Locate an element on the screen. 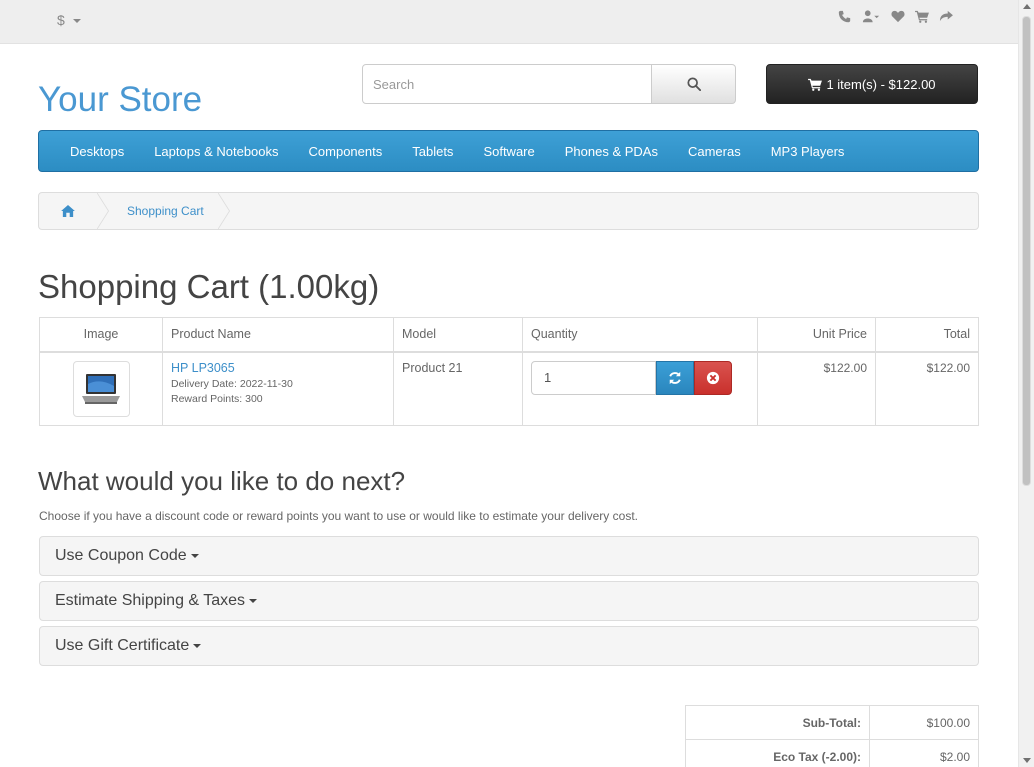  scrollbar-thumb is located at coordinates (1026, 251).